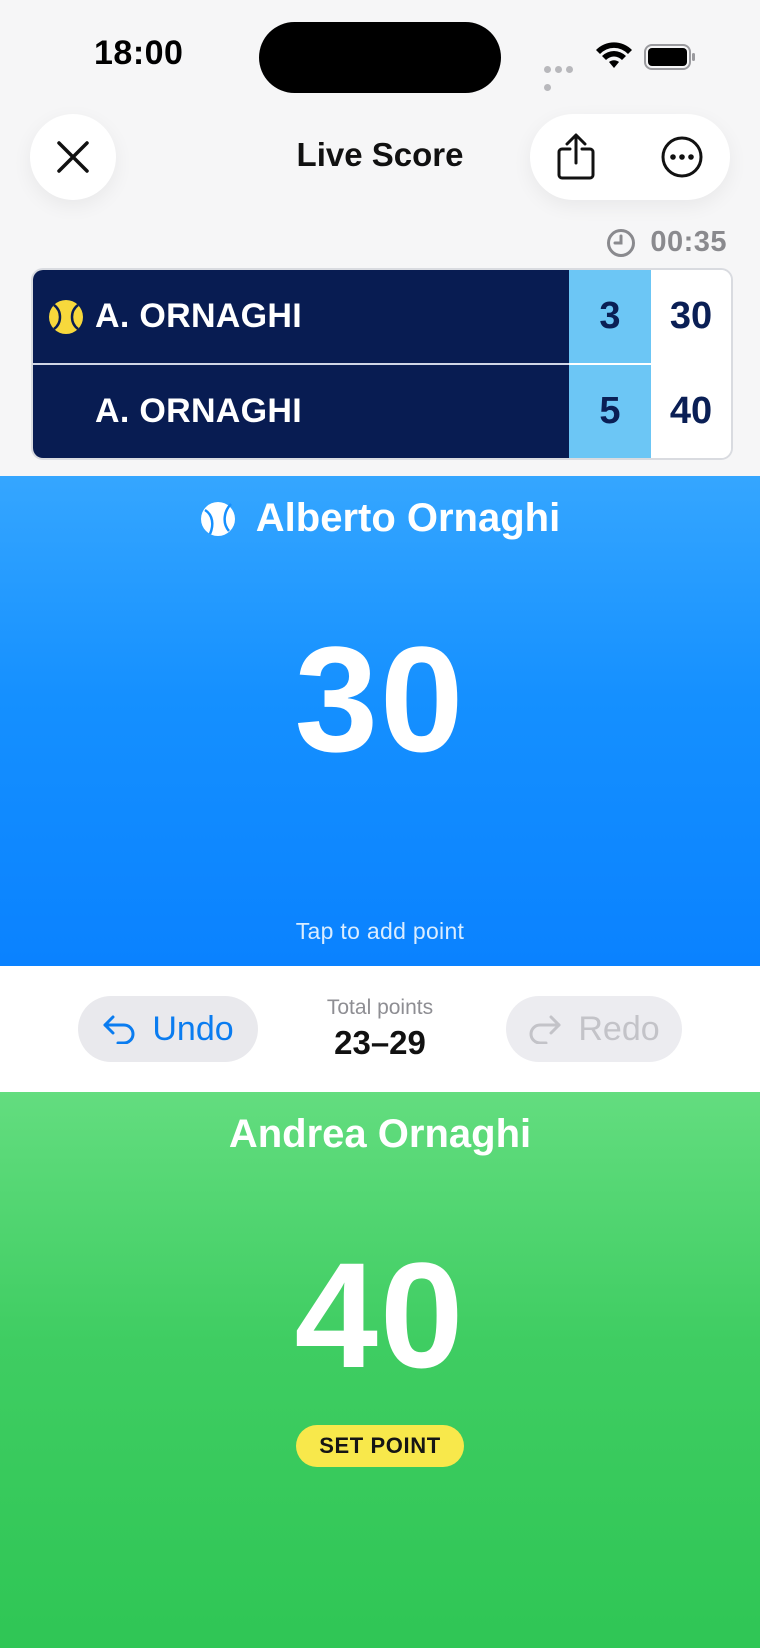 The width and height of the screenshot is (760, 1648). I want to click on more-icon, so click(682, 157).